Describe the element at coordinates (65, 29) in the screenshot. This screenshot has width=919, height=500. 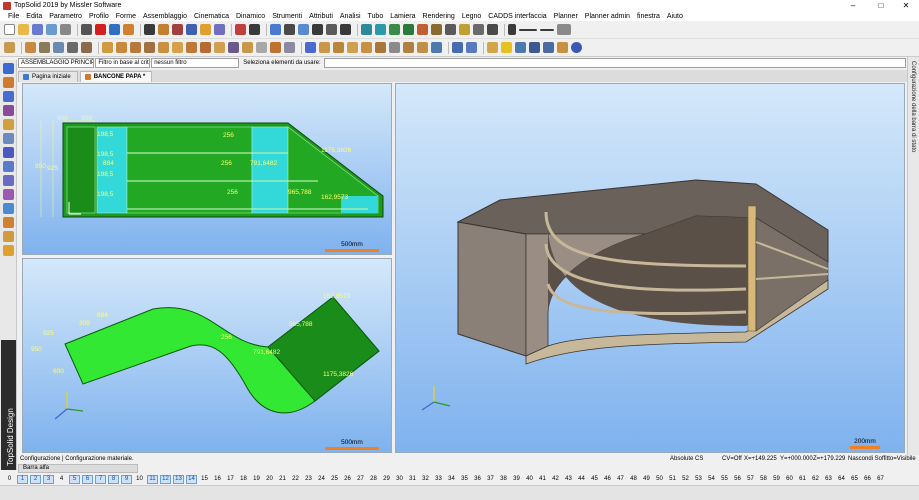
I see `print-icon` at that location.